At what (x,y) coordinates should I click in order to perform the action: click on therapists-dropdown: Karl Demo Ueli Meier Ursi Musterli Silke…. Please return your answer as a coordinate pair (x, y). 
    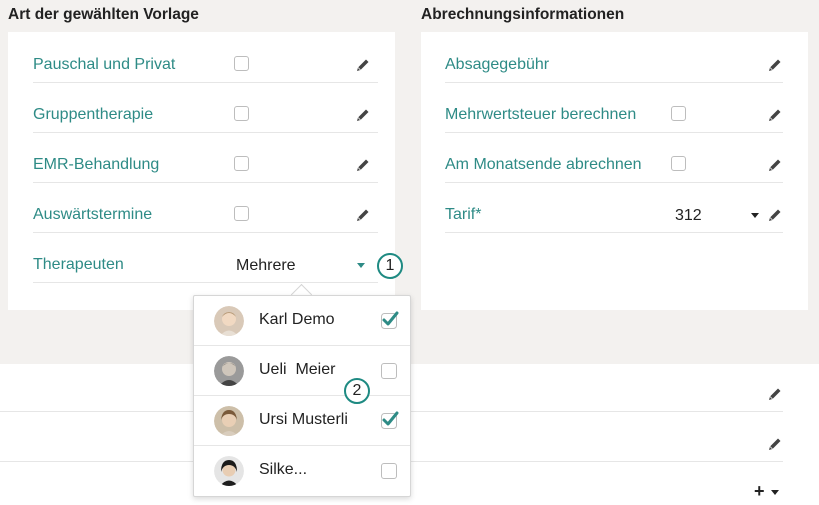
    Looking at the image, I should click on (302, 396).